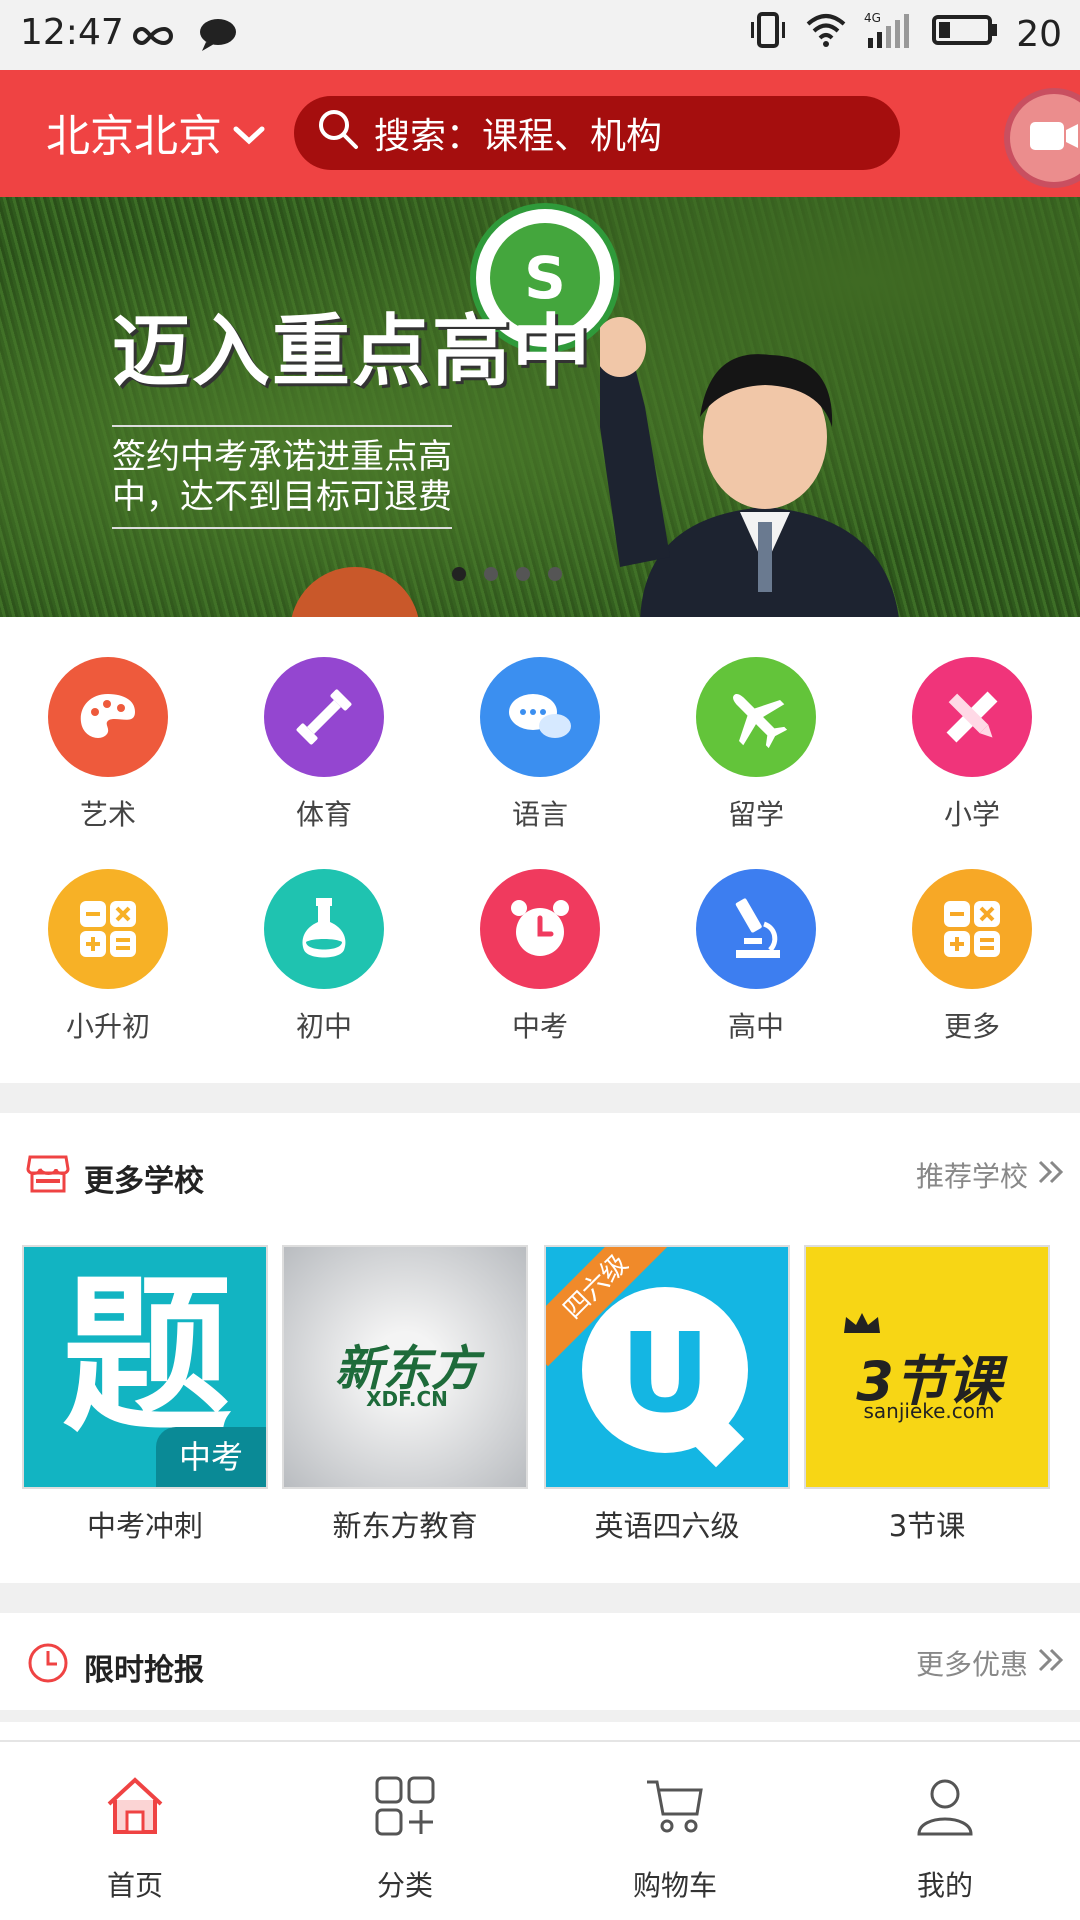  Describe the element at coordinates (862, 1325) in the screenshot. I see `crown-icon` at that location.